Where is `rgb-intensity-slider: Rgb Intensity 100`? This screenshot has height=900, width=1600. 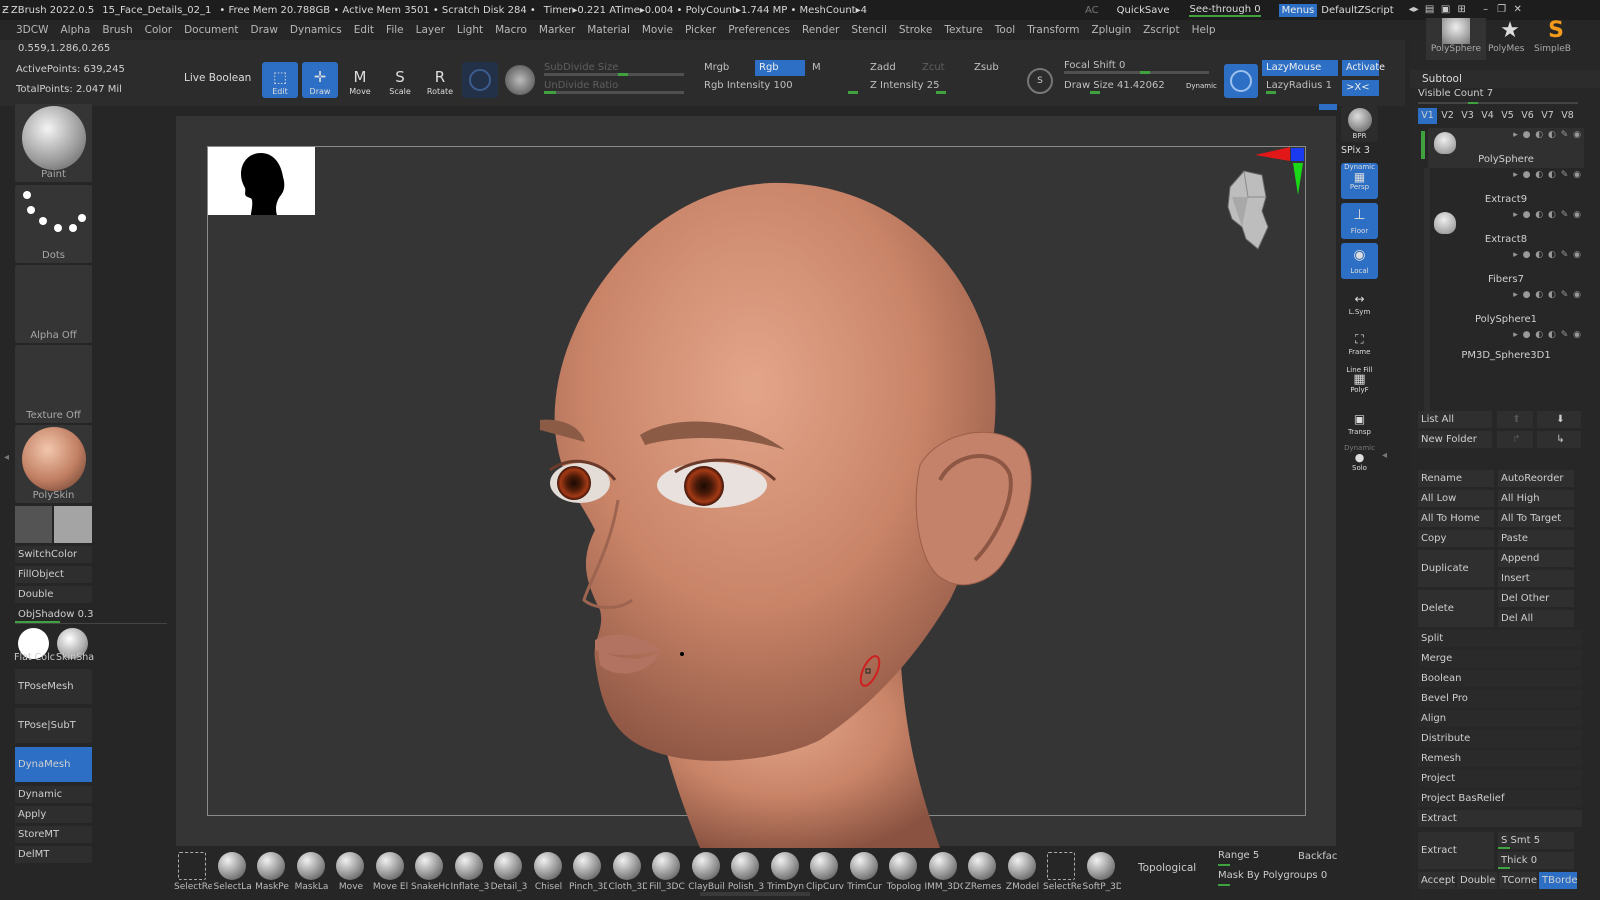
rgb-intensity-slider: Rgb Intensity 100 is located at coordinates (780, 86).